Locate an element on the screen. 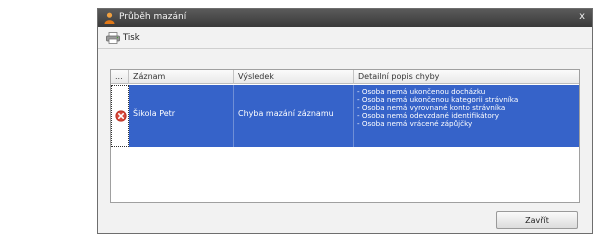 The width and height of the screenshot is (600, 242). close-button: Zavřít is located at coordinates (537, 220).